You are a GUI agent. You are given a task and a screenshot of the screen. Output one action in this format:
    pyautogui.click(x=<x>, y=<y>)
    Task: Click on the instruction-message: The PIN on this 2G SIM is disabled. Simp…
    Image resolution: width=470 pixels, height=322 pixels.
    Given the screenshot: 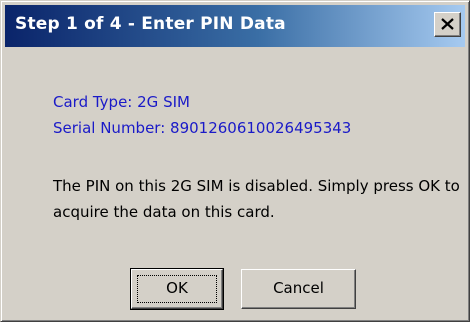 What is the action you would take?
    pyautogui.click(x=256, y=199)
    